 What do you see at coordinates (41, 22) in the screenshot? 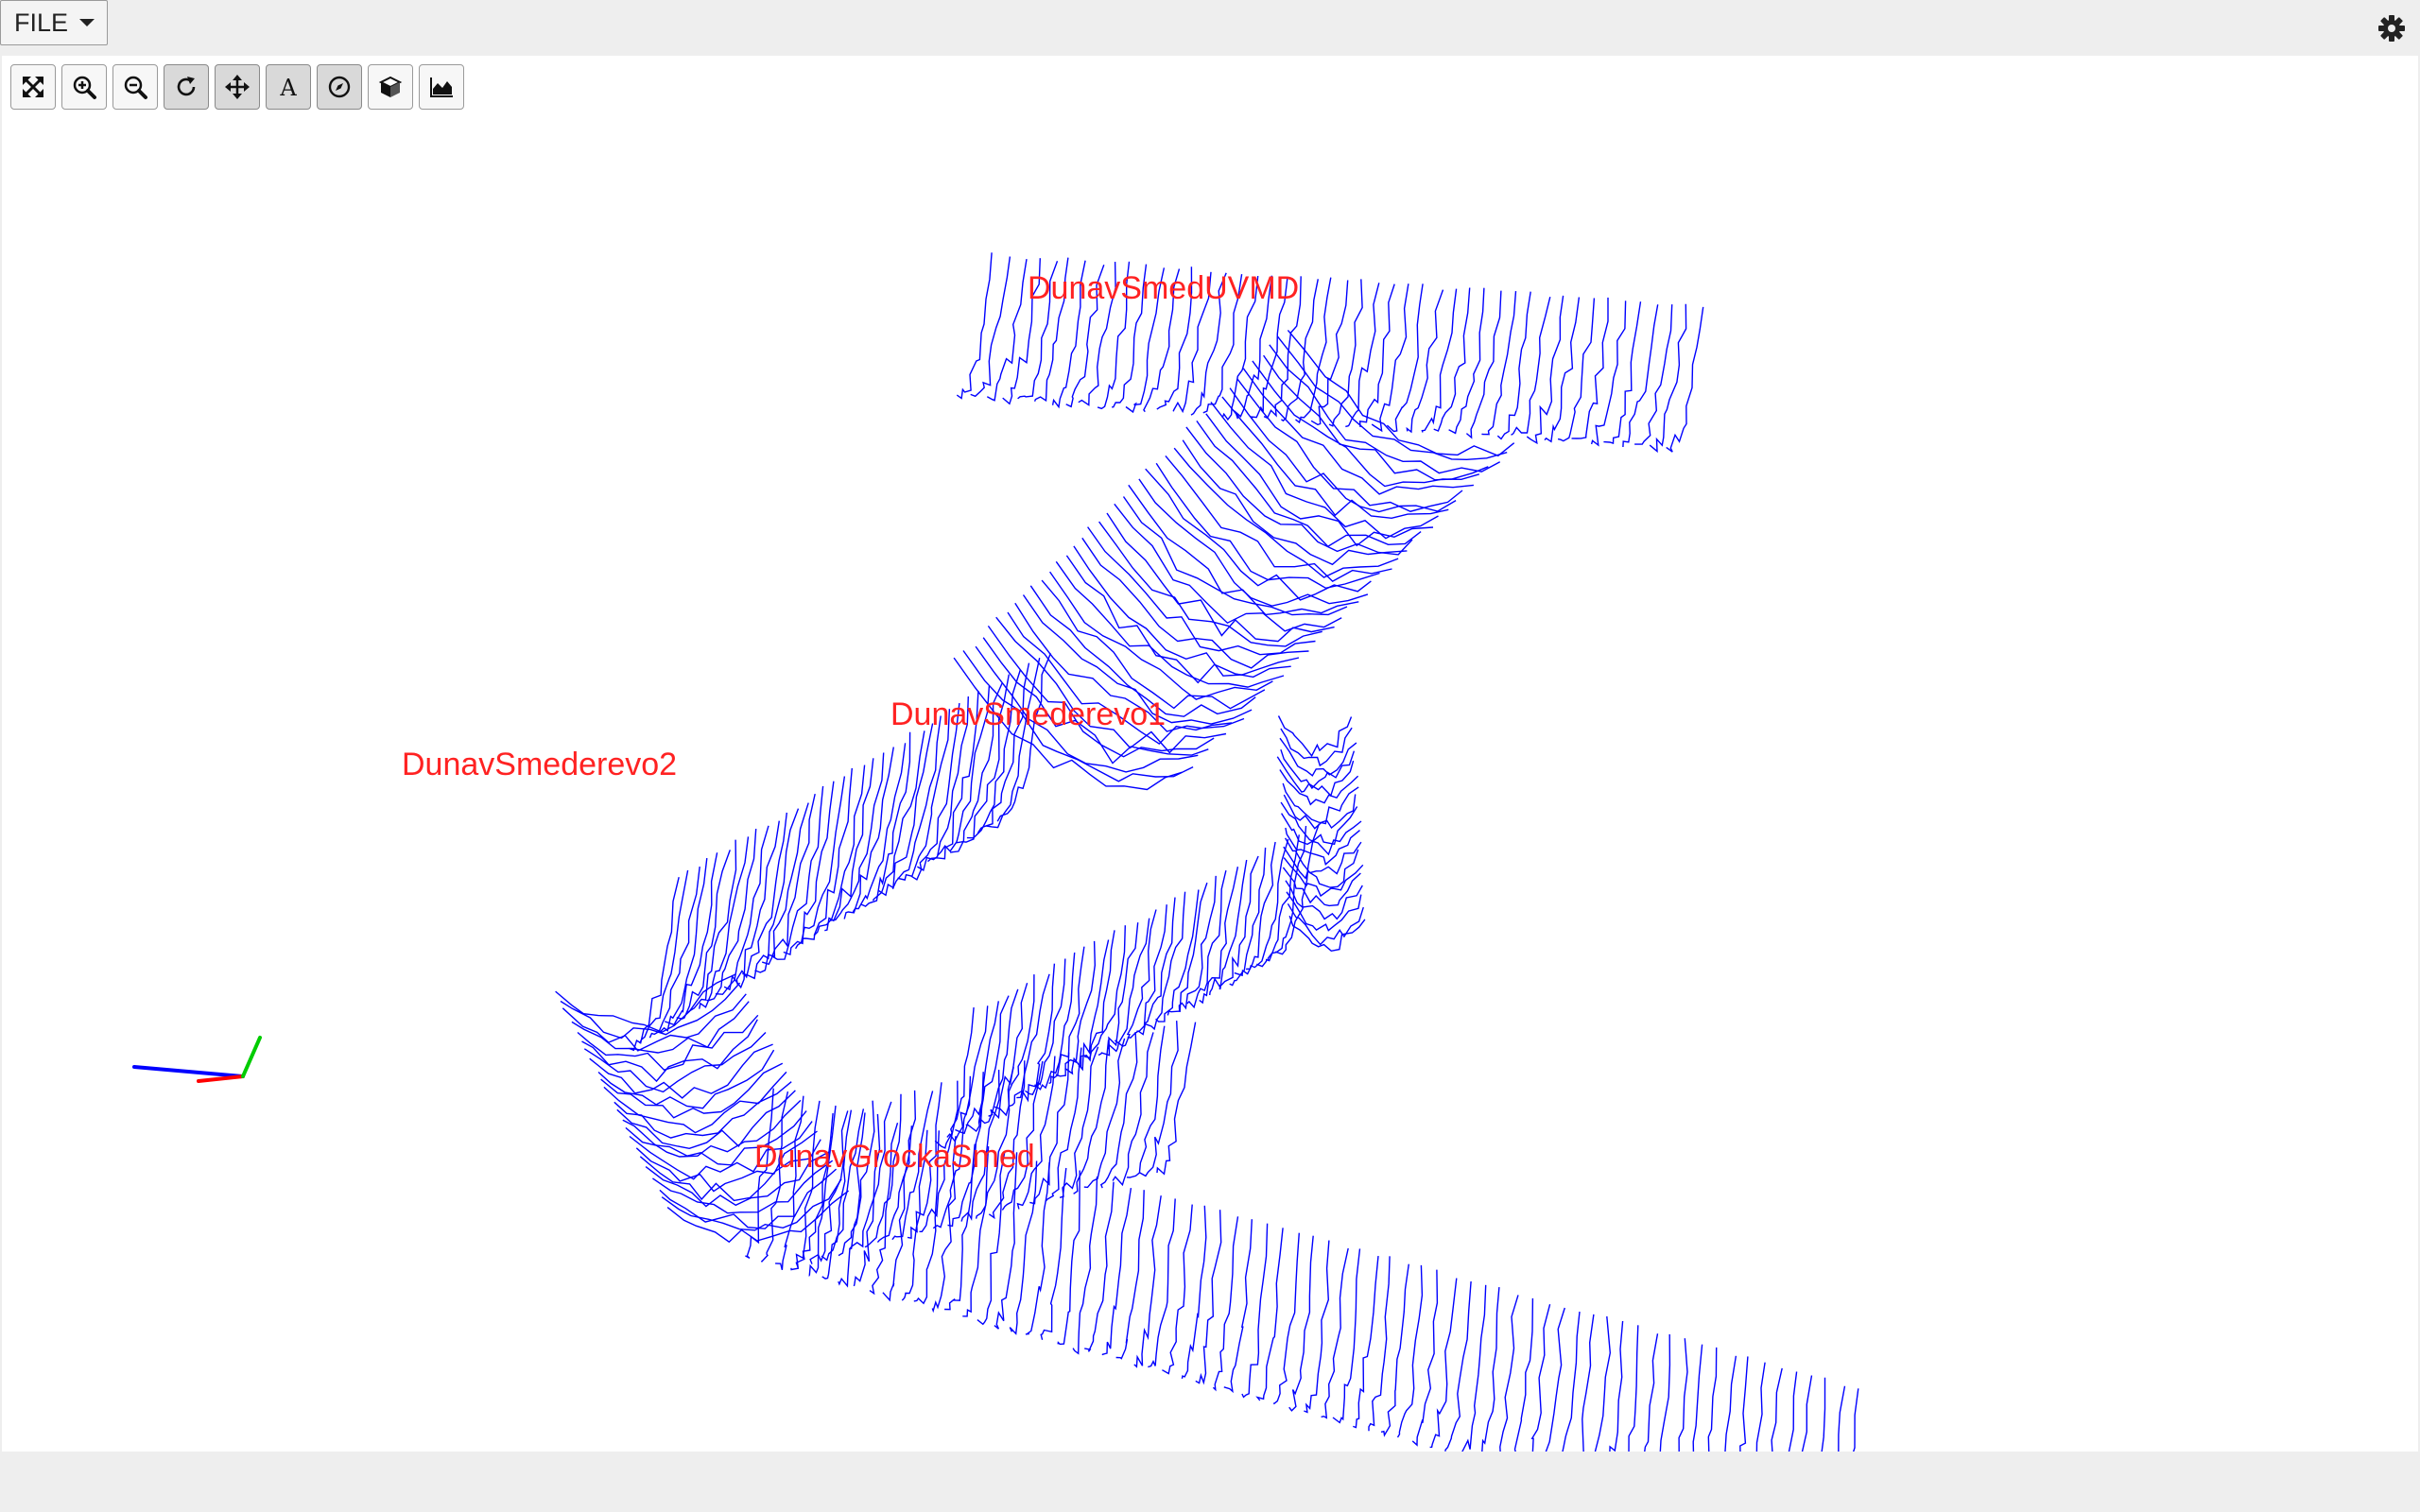
I see `file-menu-label: FILE` at bounding box center [41, 22].